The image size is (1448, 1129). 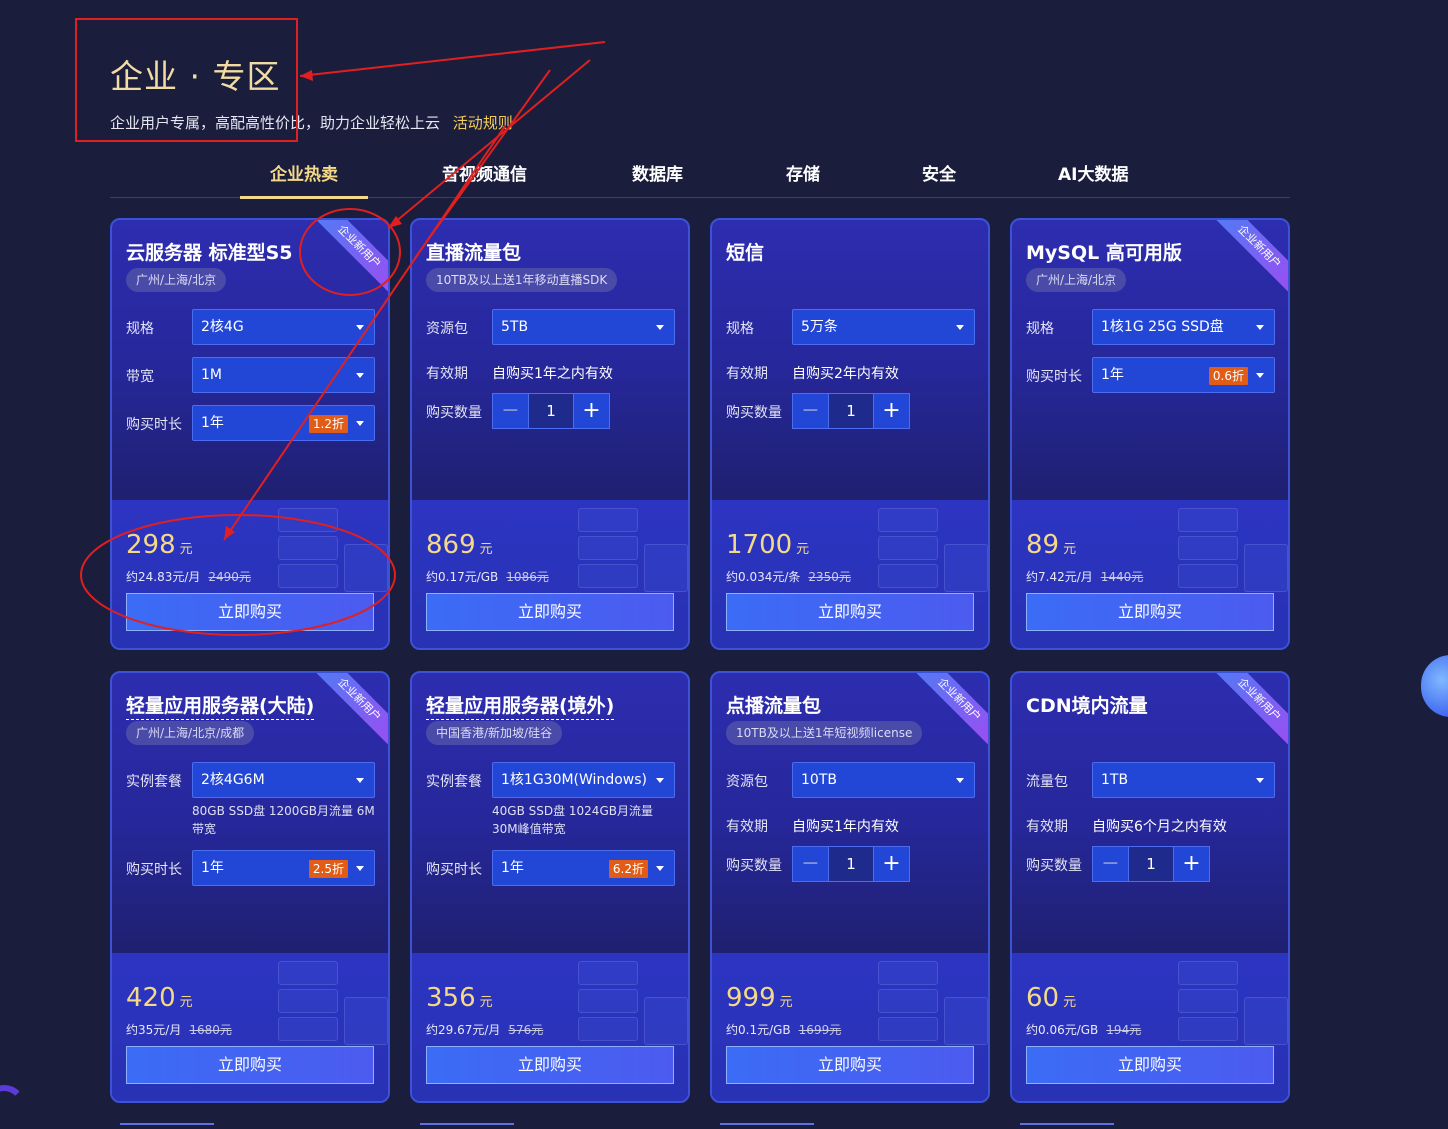 What do you see at coordinates (483, 123) in the screenshot?
I see `activity-rules-link: 活动规则` at bounding box center [483, 123].